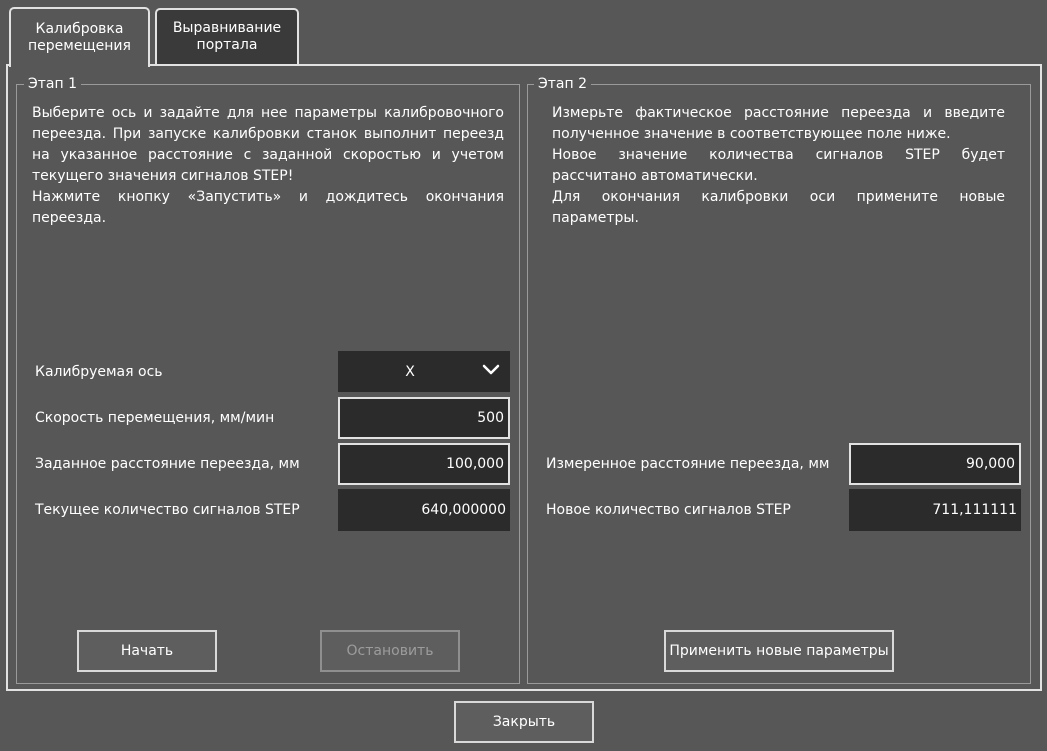 Image resolution: width=1047 pixels, height=751 pixels. Describe the element at coordinates (147, 651) in the screenshot. I see `start-button: Начать` at that location.